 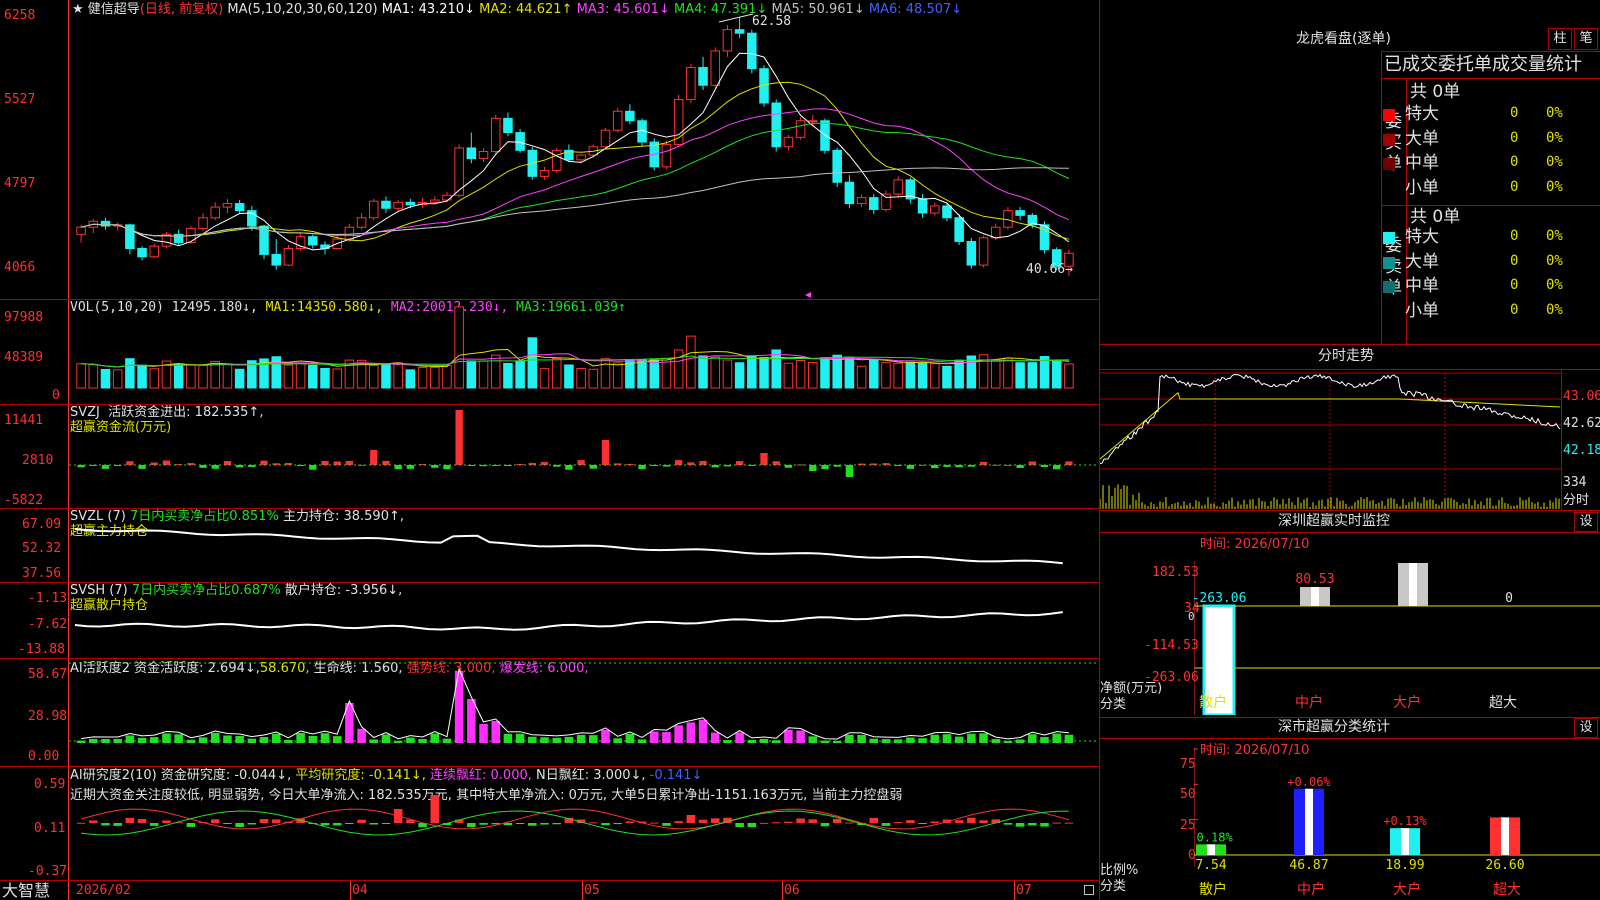 What do you see at coordinates (1330, 440) in the screenshot?
I see `intraday-chart` at bounding box center [1330, 440].